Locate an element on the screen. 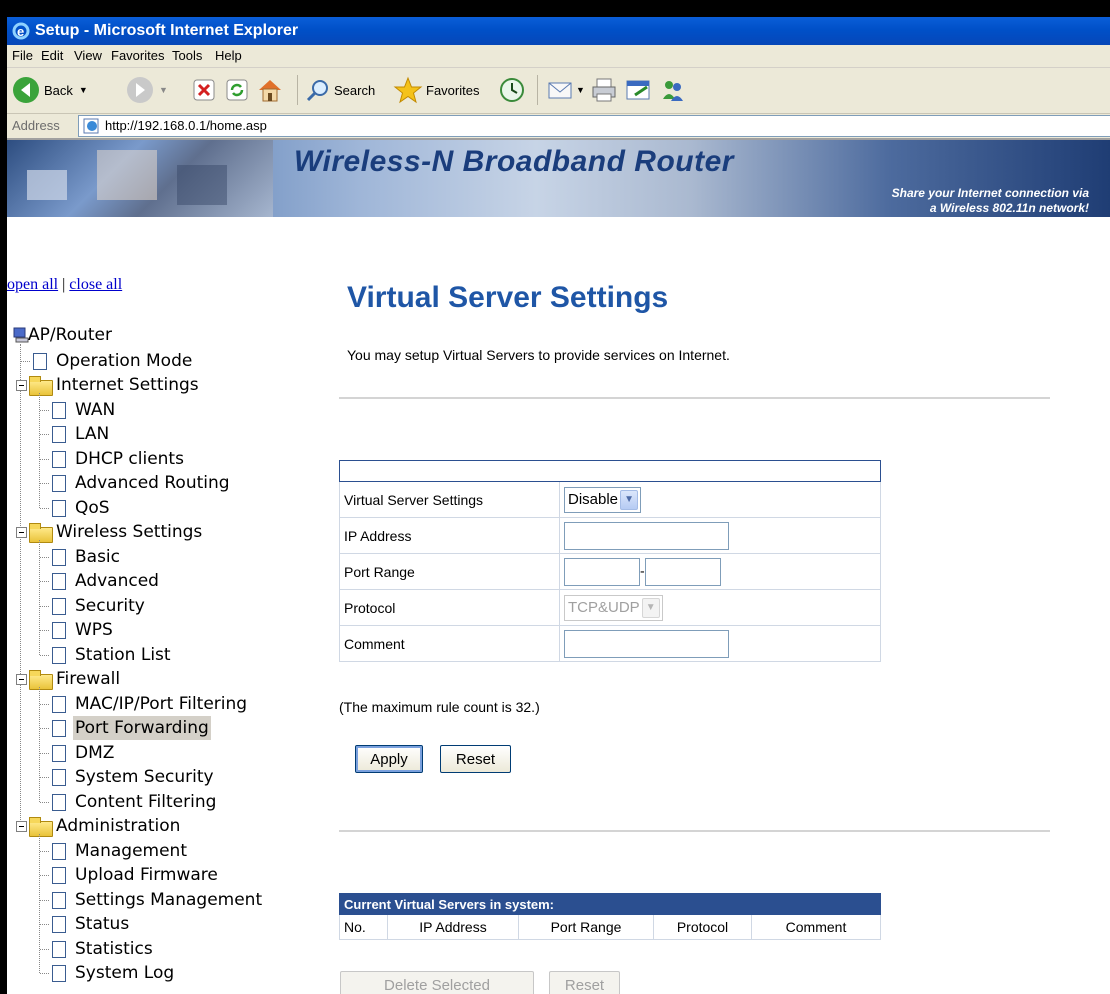 Image resolution: width=1110 pixels, height=994 pixels. back-button: Back ▼ is located at coordinates (50, 90).